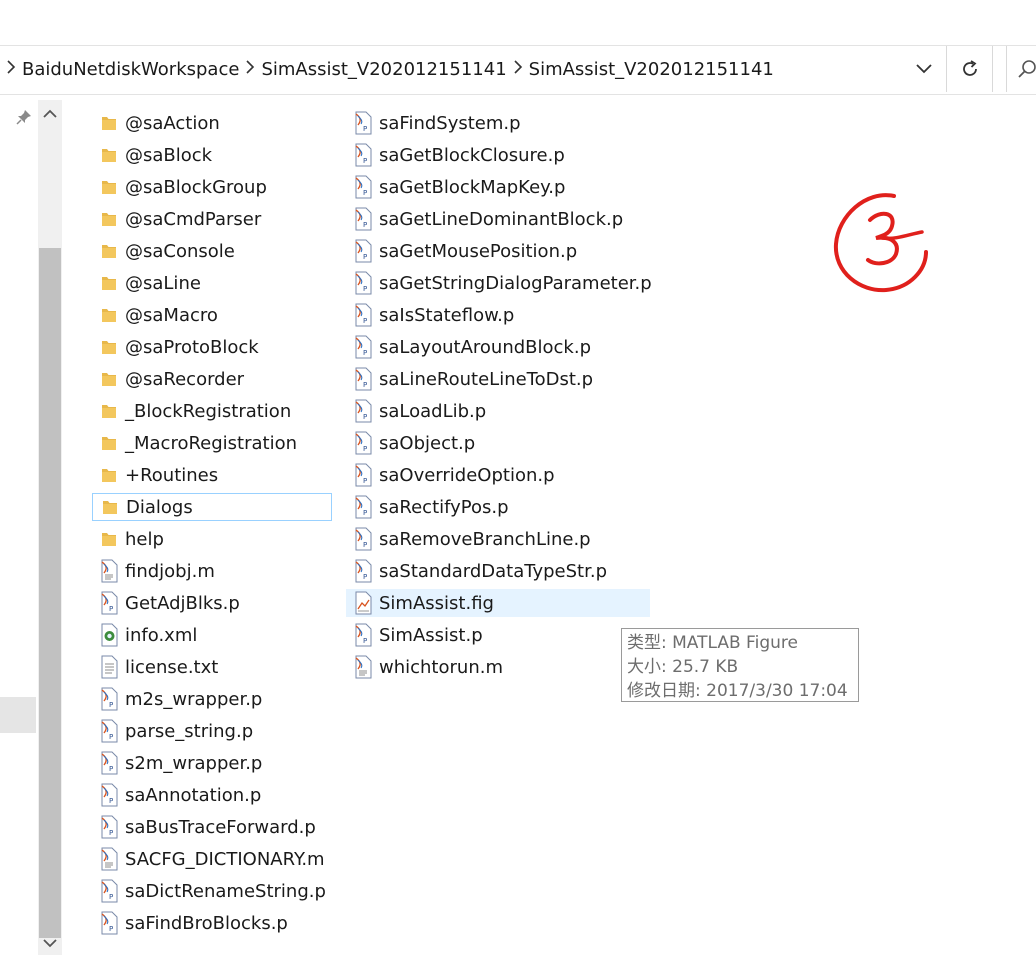  I want to click on file-item: Ps2m_wrapper.p, so click(212, 763).